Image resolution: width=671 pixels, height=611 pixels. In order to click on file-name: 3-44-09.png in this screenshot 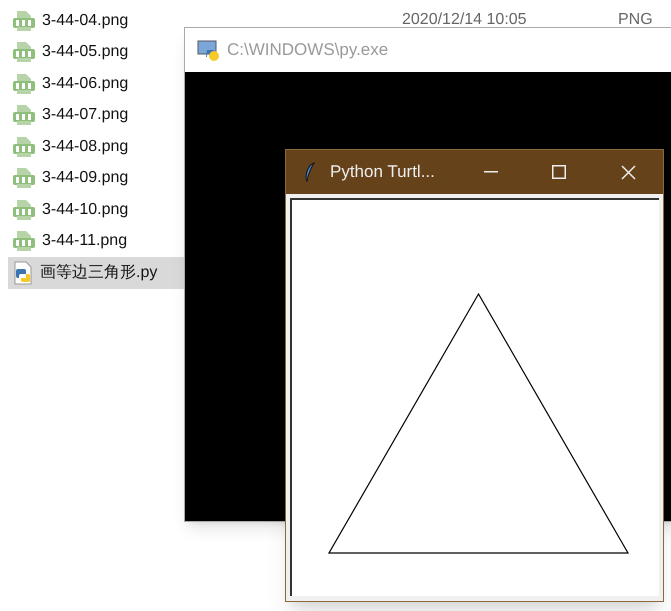, I will do `click(85, 178)`.